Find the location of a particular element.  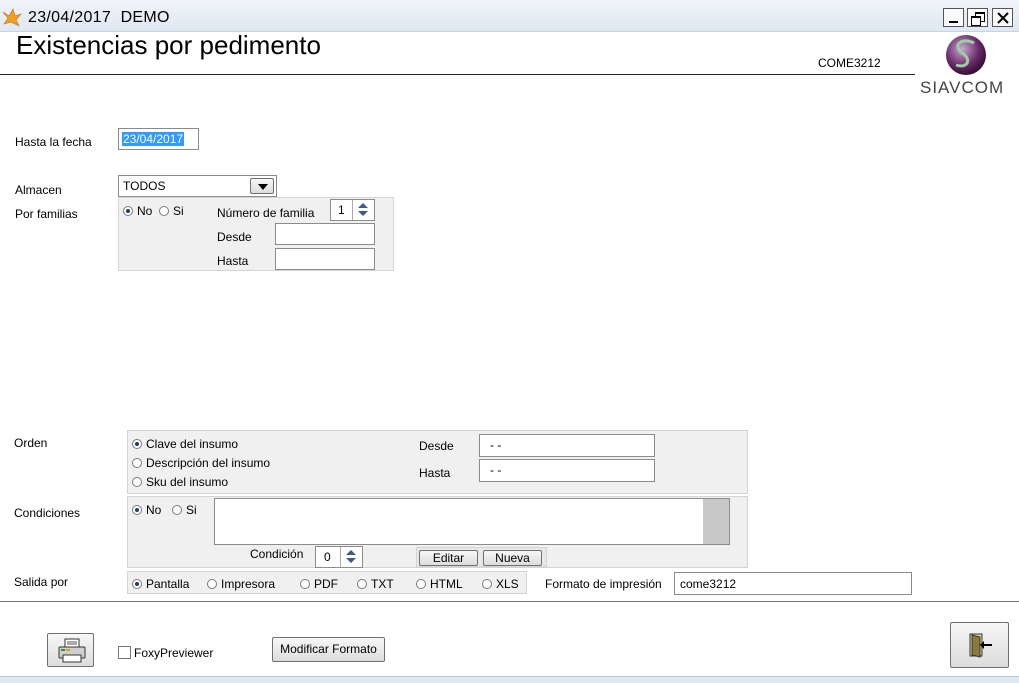

minimize-button is located at coordinates (953, 17).